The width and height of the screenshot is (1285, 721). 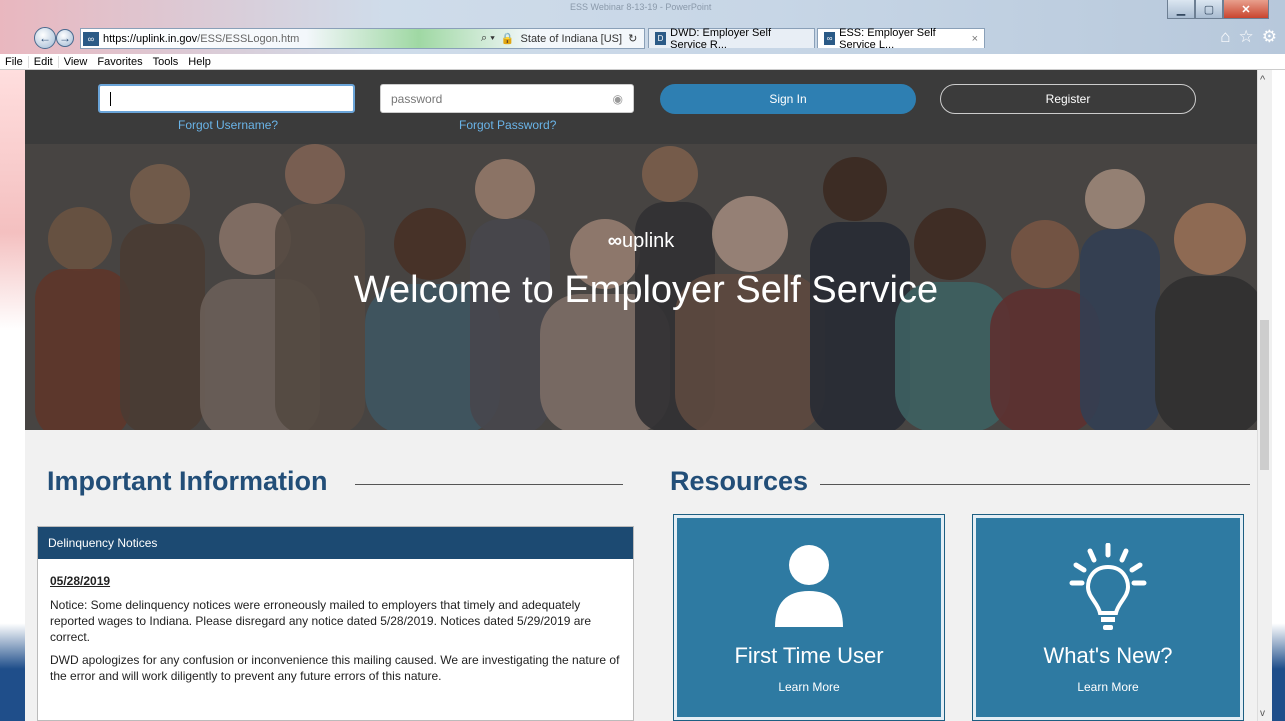 I want to click on first-time-user-learn-more: Learn More, so click(x=809, y=687).